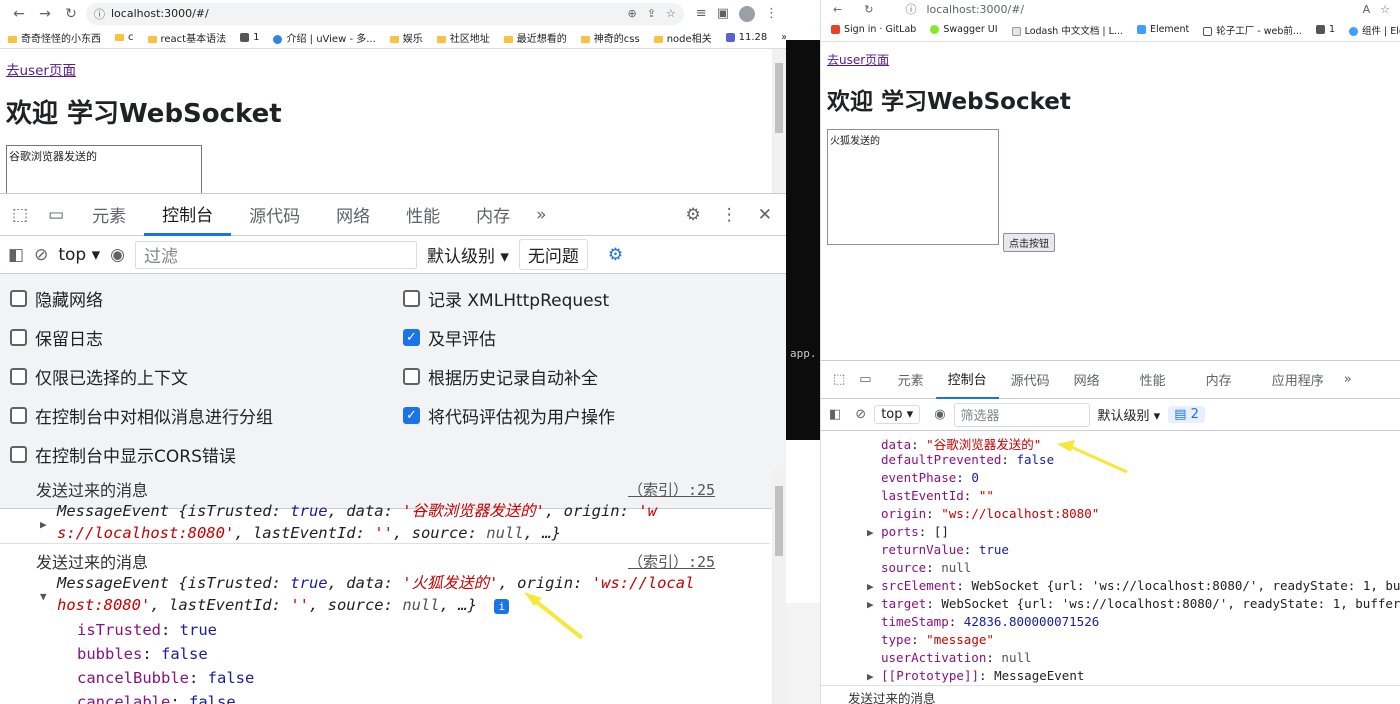 This screenshot has height=704, width=1400. What do you see at coordinates (1162, 29) in the screenshot?
I see `bookmark-item: Element` at bounding box center [1162, 29].